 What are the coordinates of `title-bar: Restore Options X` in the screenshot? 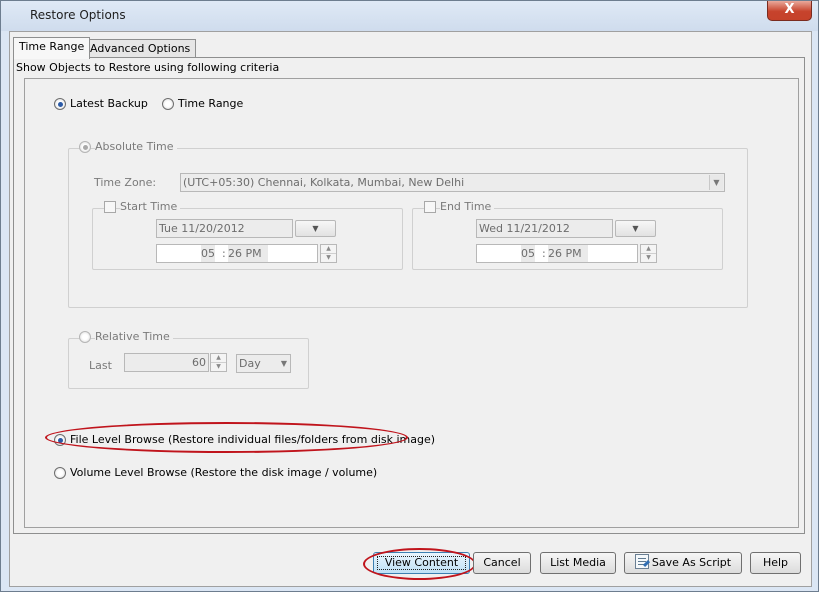 It's located at (409, 16).